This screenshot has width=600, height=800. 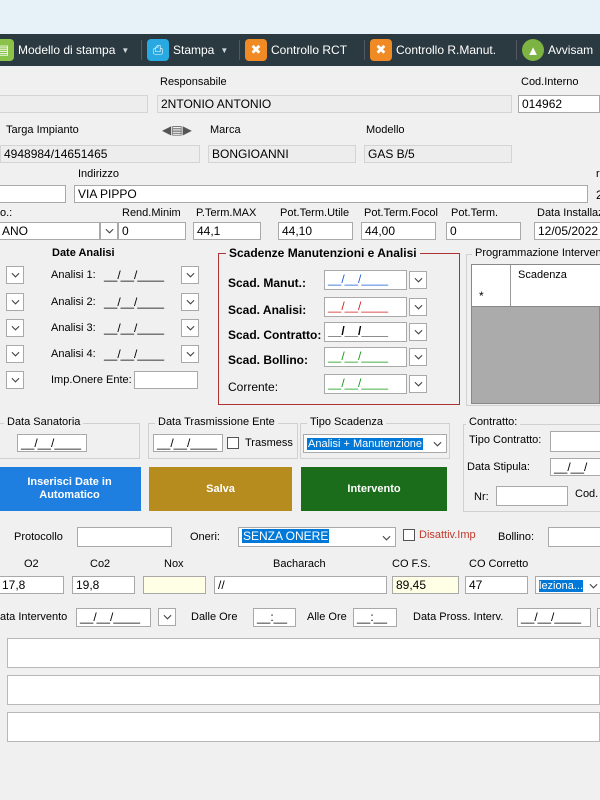 What do you see at coordinates (74, 104) in the screenshot?
I see `cut-field` at bounding box center [74, 104].